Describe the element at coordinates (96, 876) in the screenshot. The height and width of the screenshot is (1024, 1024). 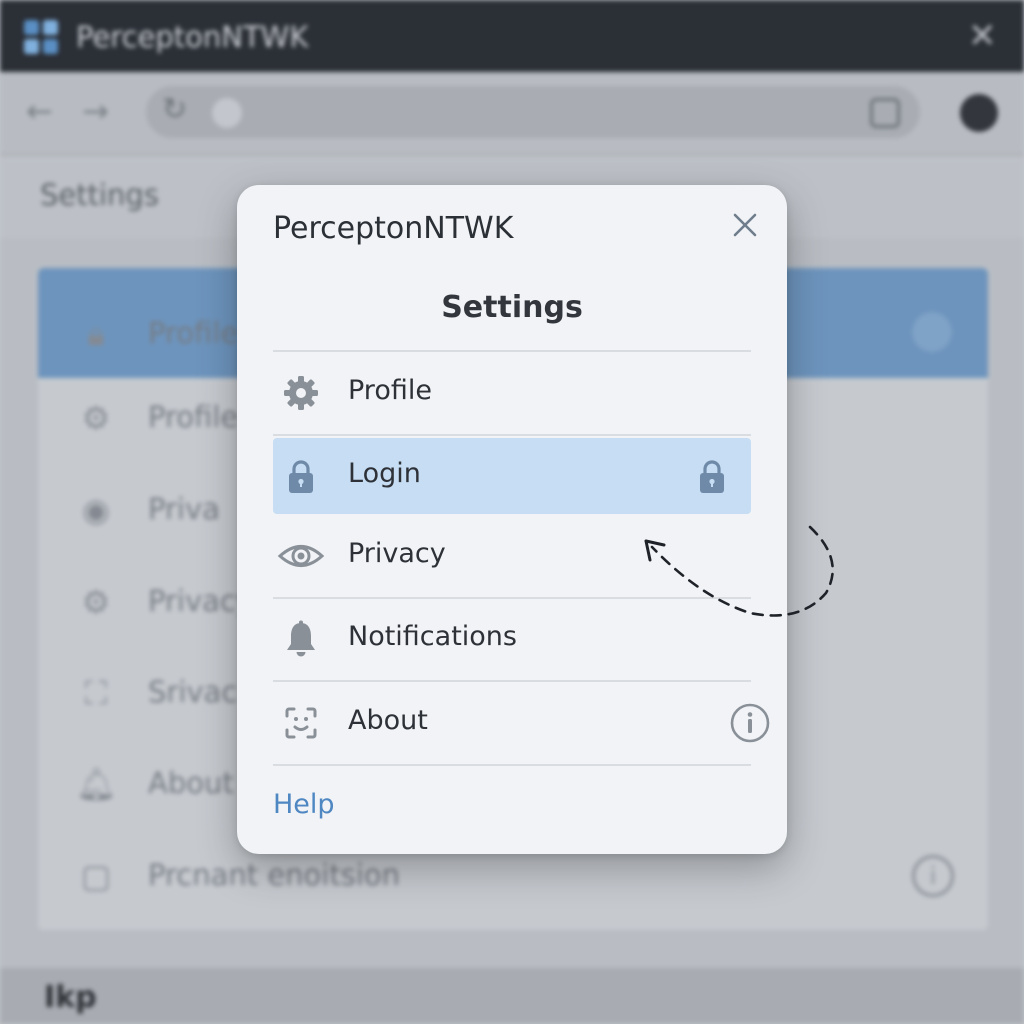
I see `background-square-icon: ▢` at that location.